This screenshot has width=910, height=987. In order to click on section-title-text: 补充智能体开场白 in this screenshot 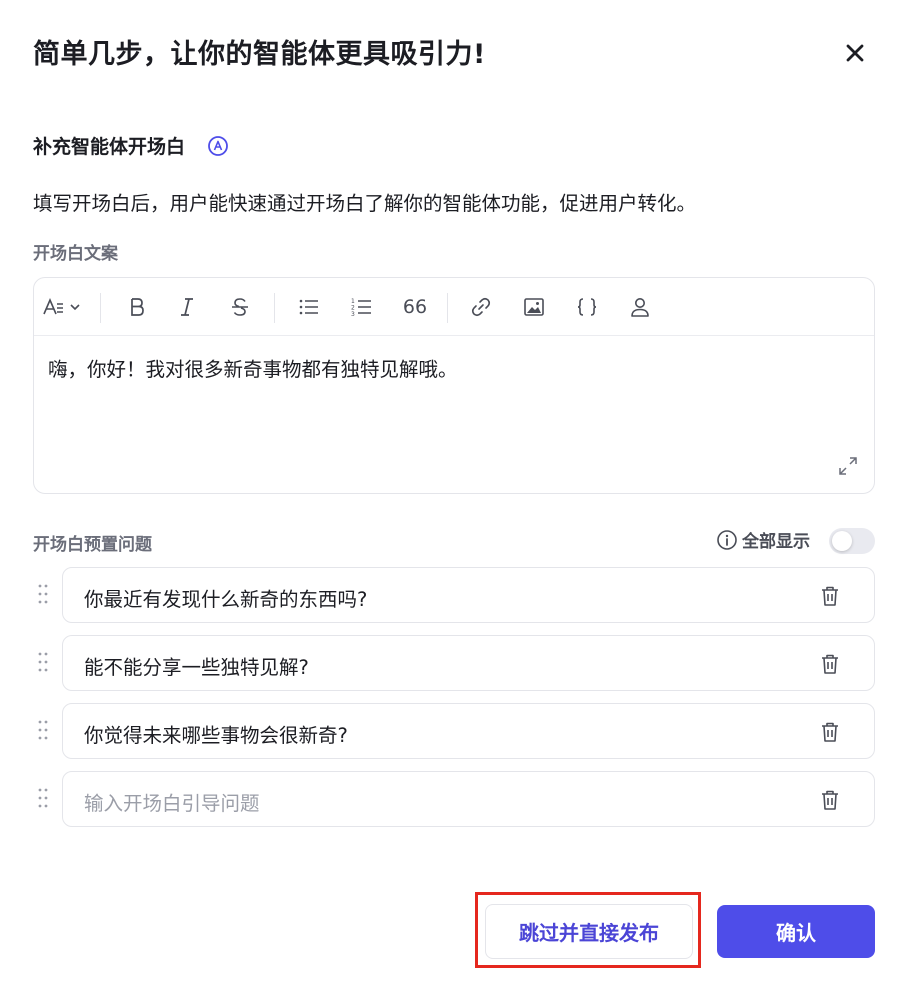, I will do `click(109, 147)`.